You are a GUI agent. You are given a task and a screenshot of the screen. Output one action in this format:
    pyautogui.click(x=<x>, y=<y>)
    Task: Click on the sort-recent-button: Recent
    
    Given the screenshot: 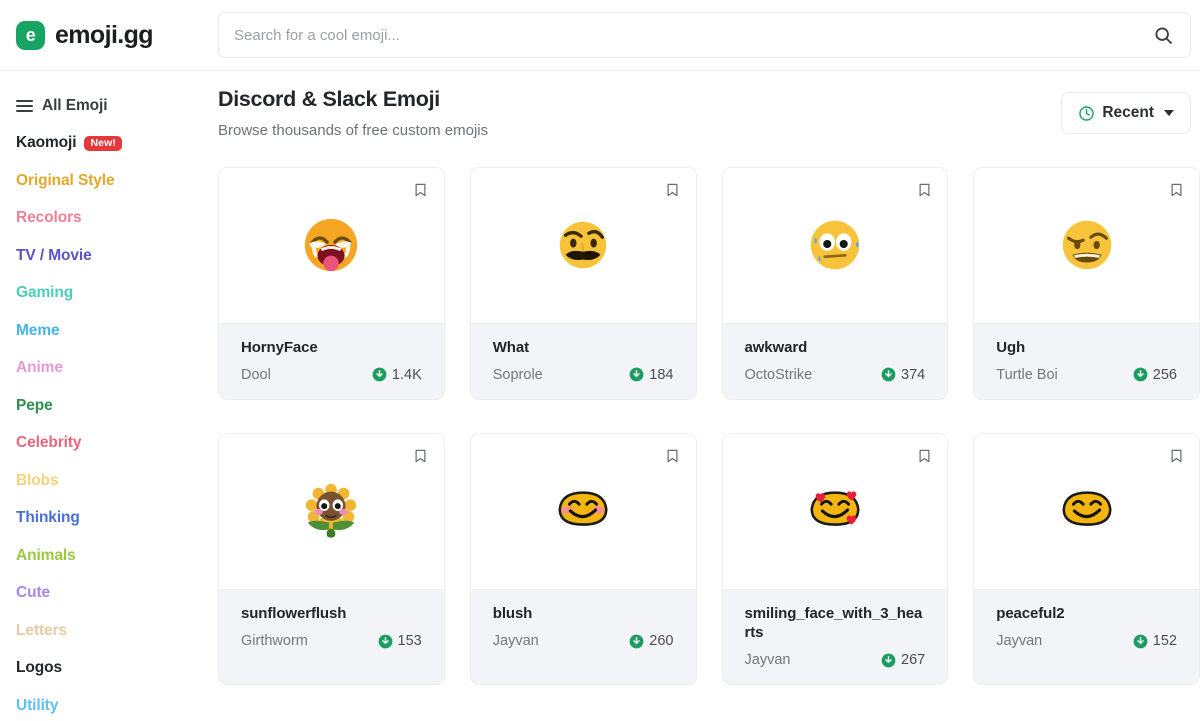 What is the action you would take?
    pyautogui.click(x=1126, y=113)
    